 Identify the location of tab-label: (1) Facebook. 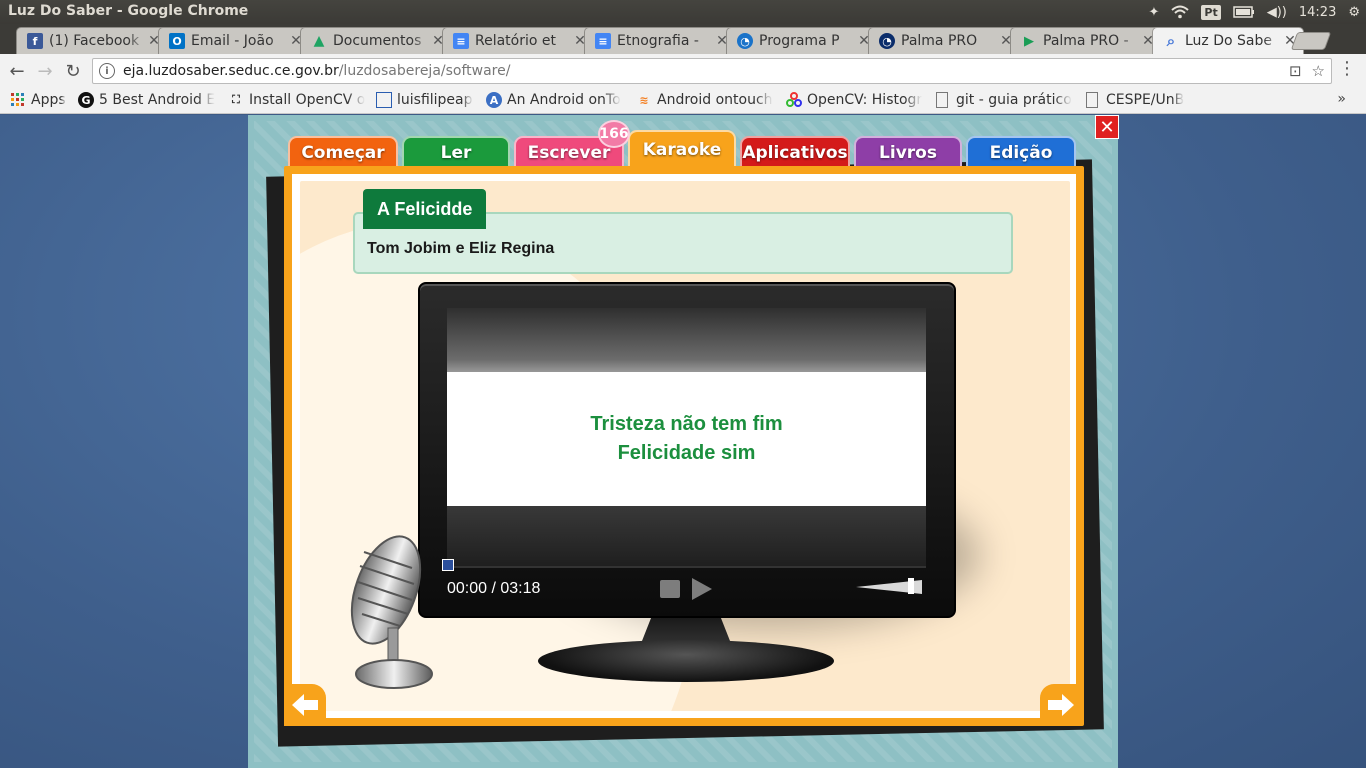
(94, 41).